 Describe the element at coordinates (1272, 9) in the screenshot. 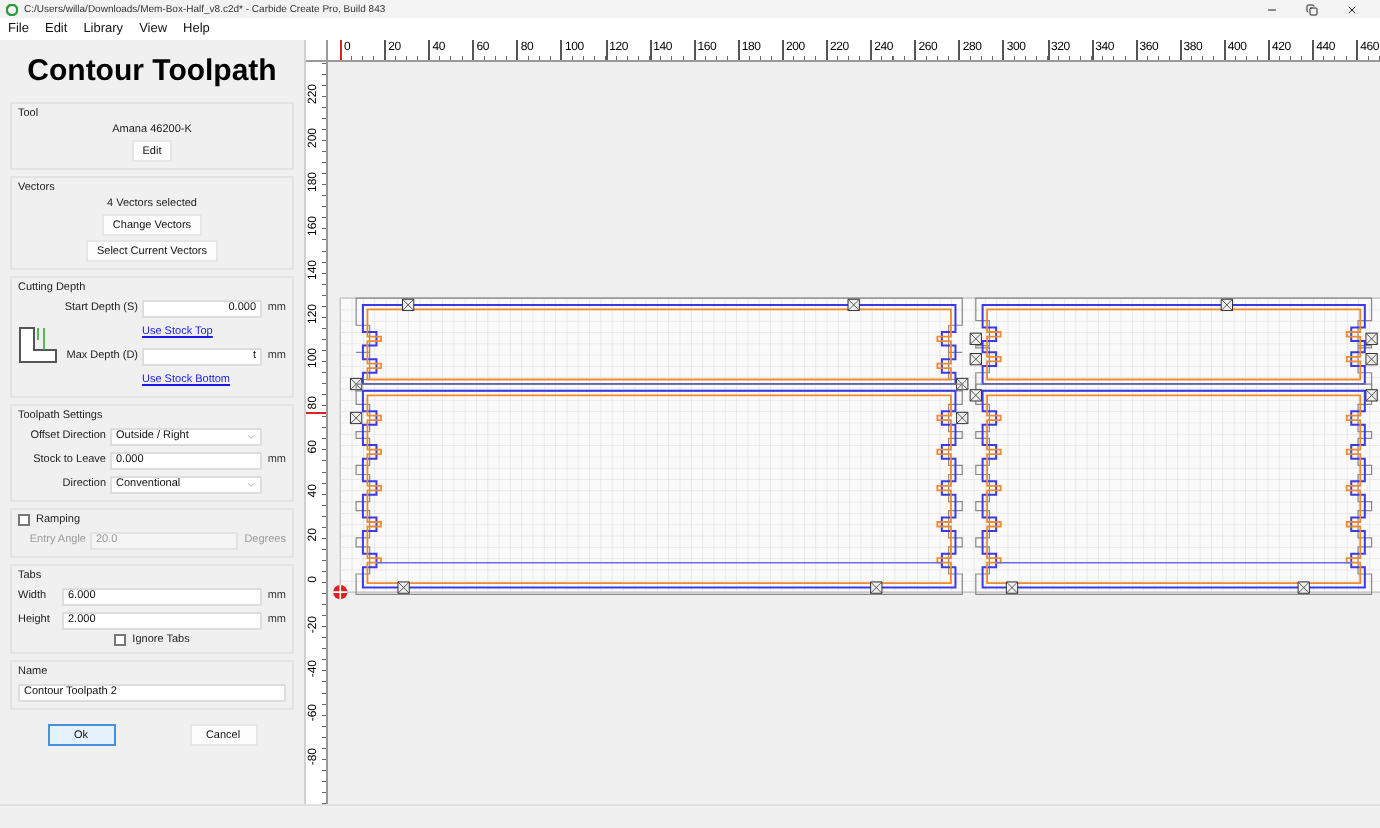

I see `minimize-icon` at that location.